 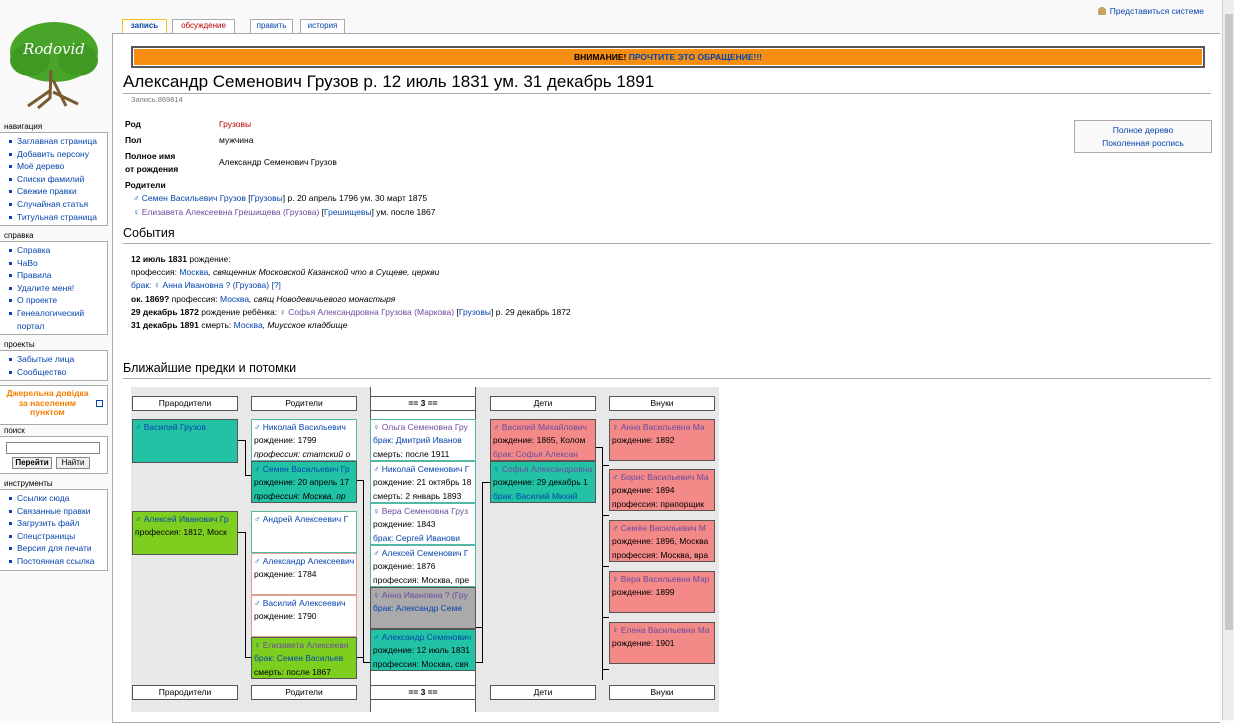 What do you see at coordinates (56, 141) in the screenshot?
I see `nav-main-page: Заглавная страница` at bounding box center [56, 141].